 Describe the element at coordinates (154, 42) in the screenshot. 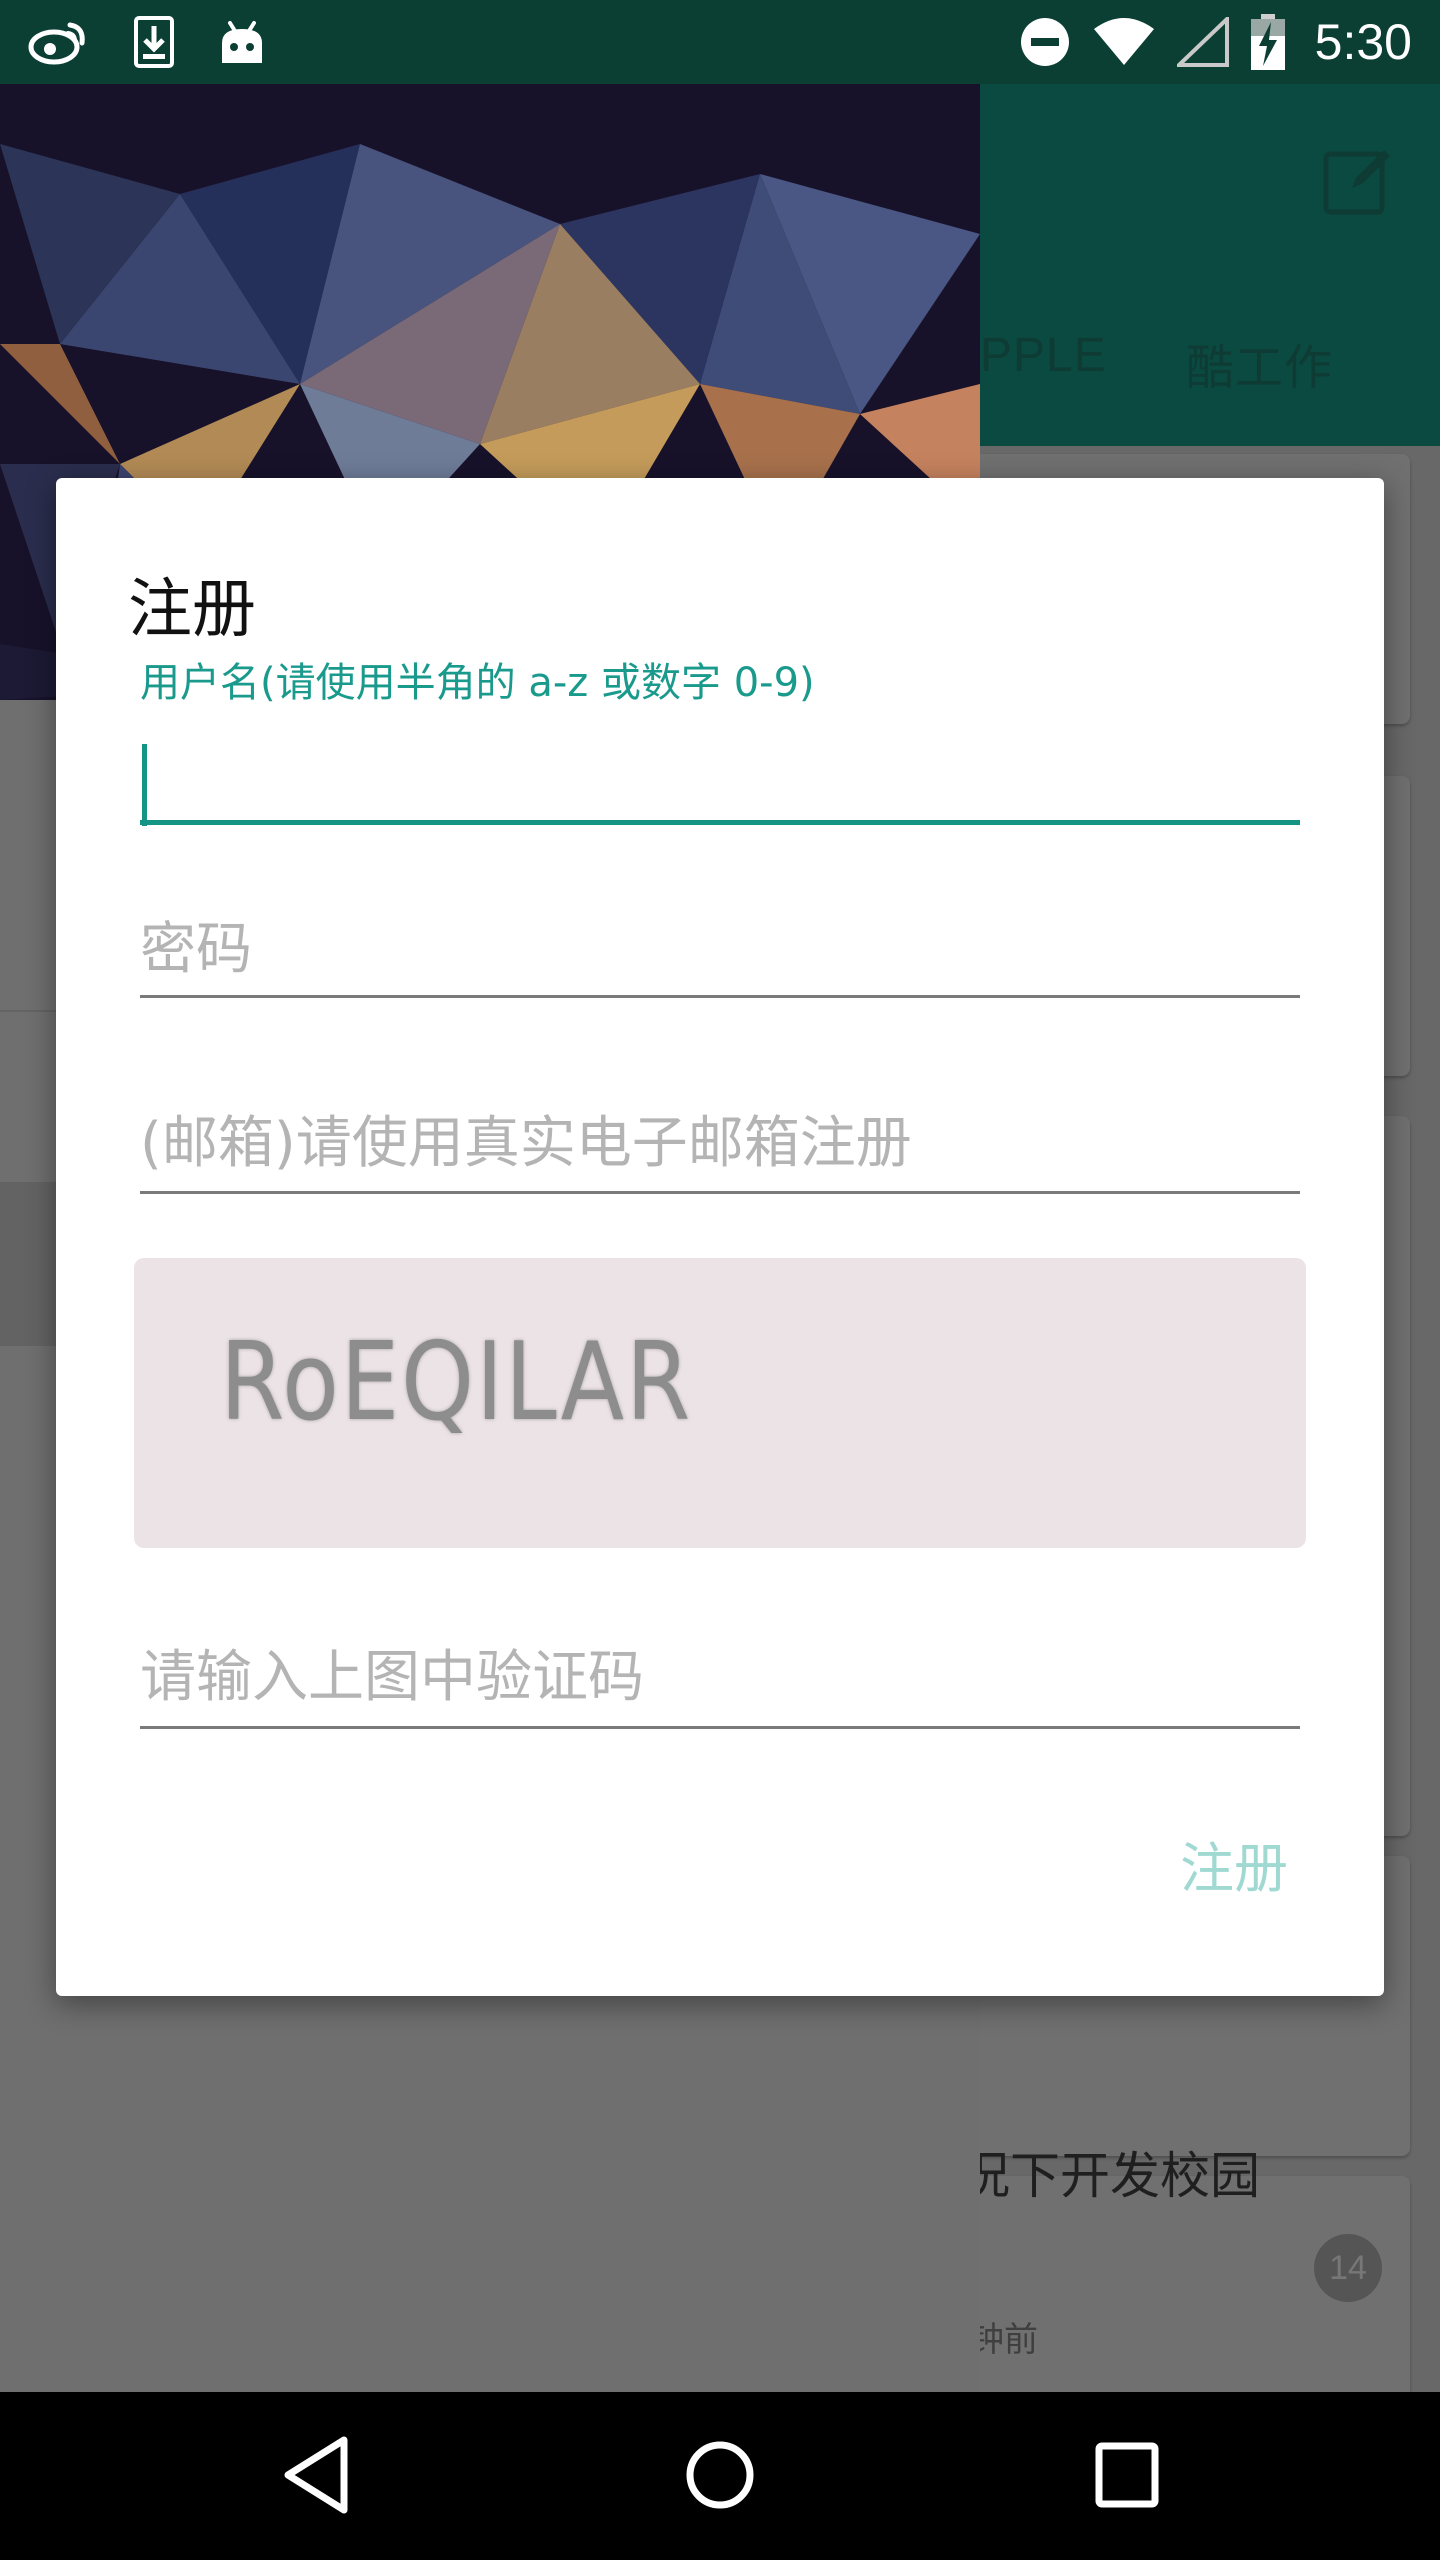

I see `download-icon` at that location.